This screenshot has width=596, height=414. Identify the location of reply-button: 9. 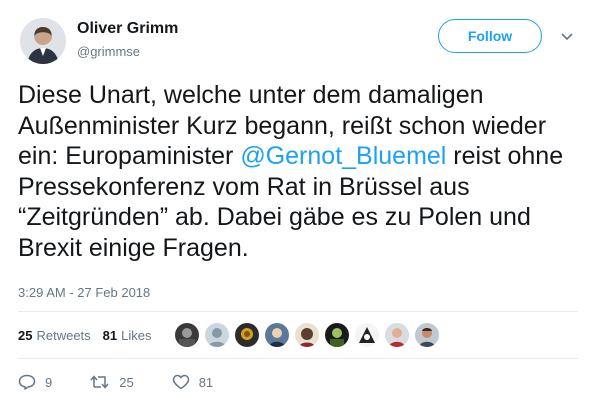
(35, 382).